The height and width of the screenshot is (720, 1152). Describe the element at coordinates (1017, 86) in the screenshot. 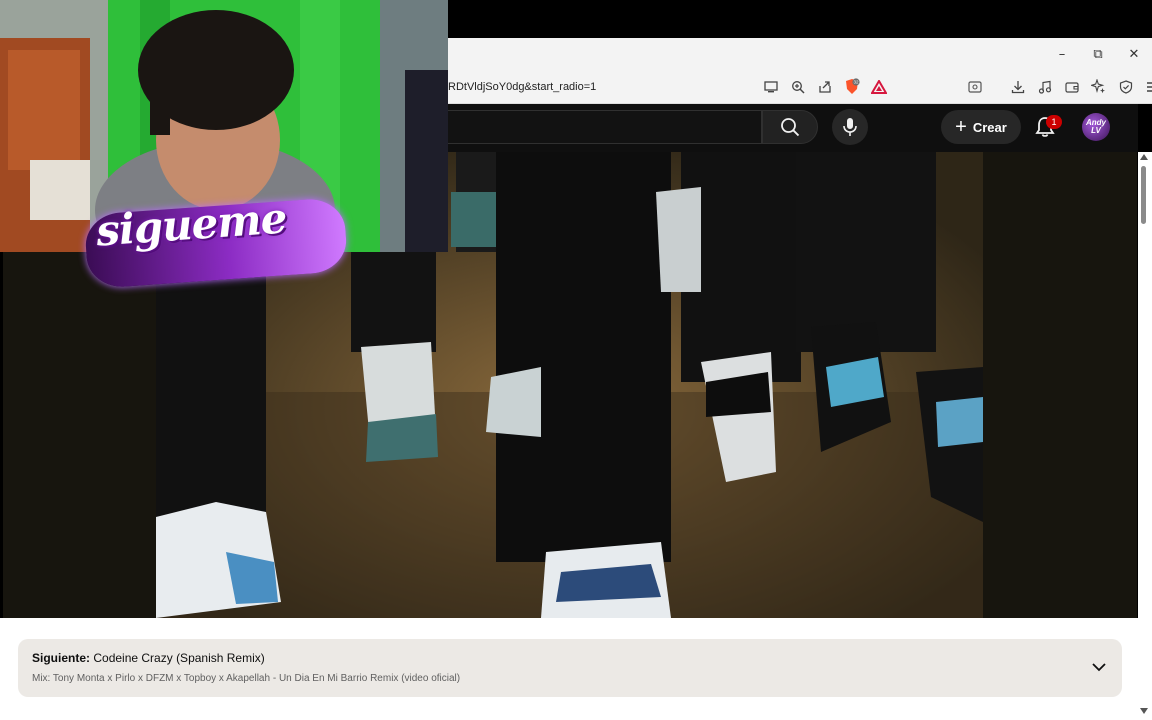

I see `download-icon` at that location.